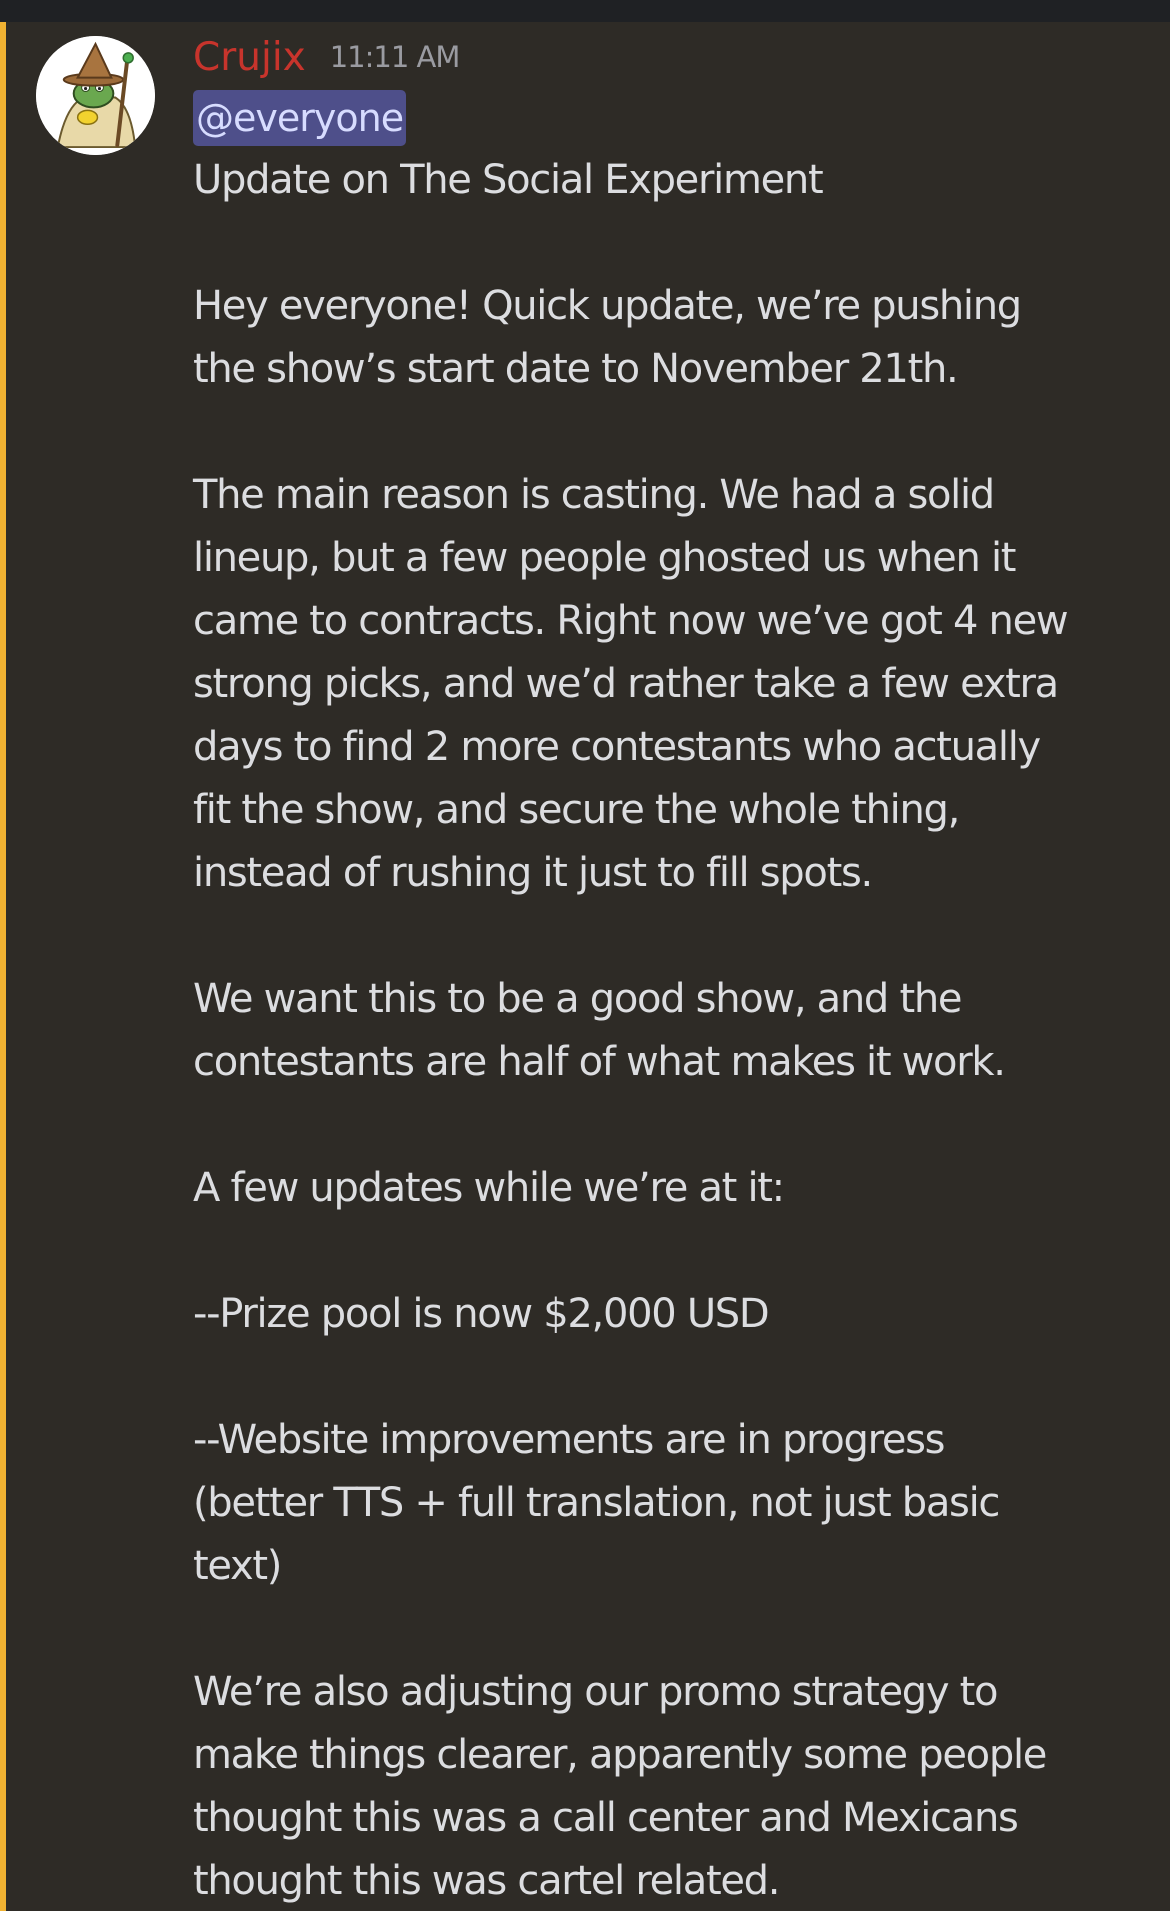  Describe the element at coordinates (249, 57) in the screenshot. I see `author-name: Crujix` at that location.